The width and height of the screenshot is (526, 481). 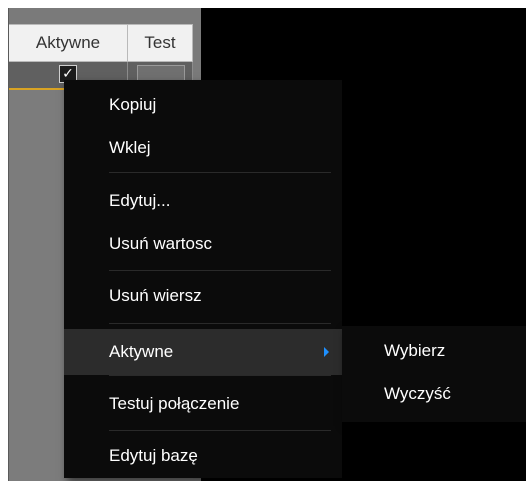 What do you see at coordinates (203, 148) in the screenshot?
I see `menu-item-wklej: Wklej` at bounding box center [203, 148].